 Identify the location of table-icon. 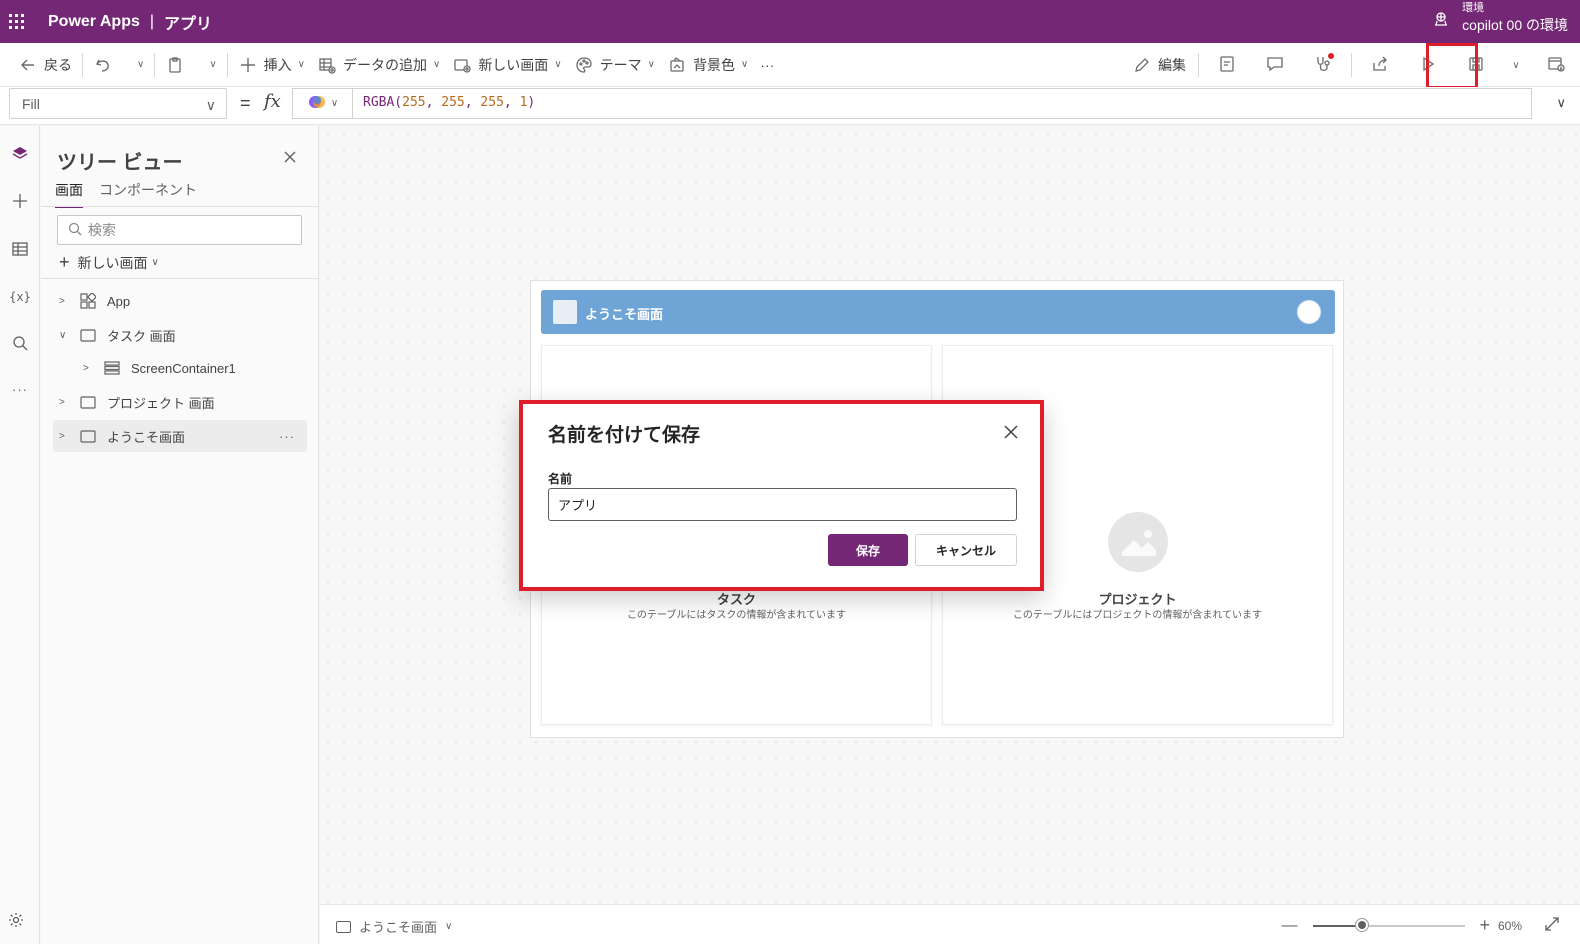
(20, 250).